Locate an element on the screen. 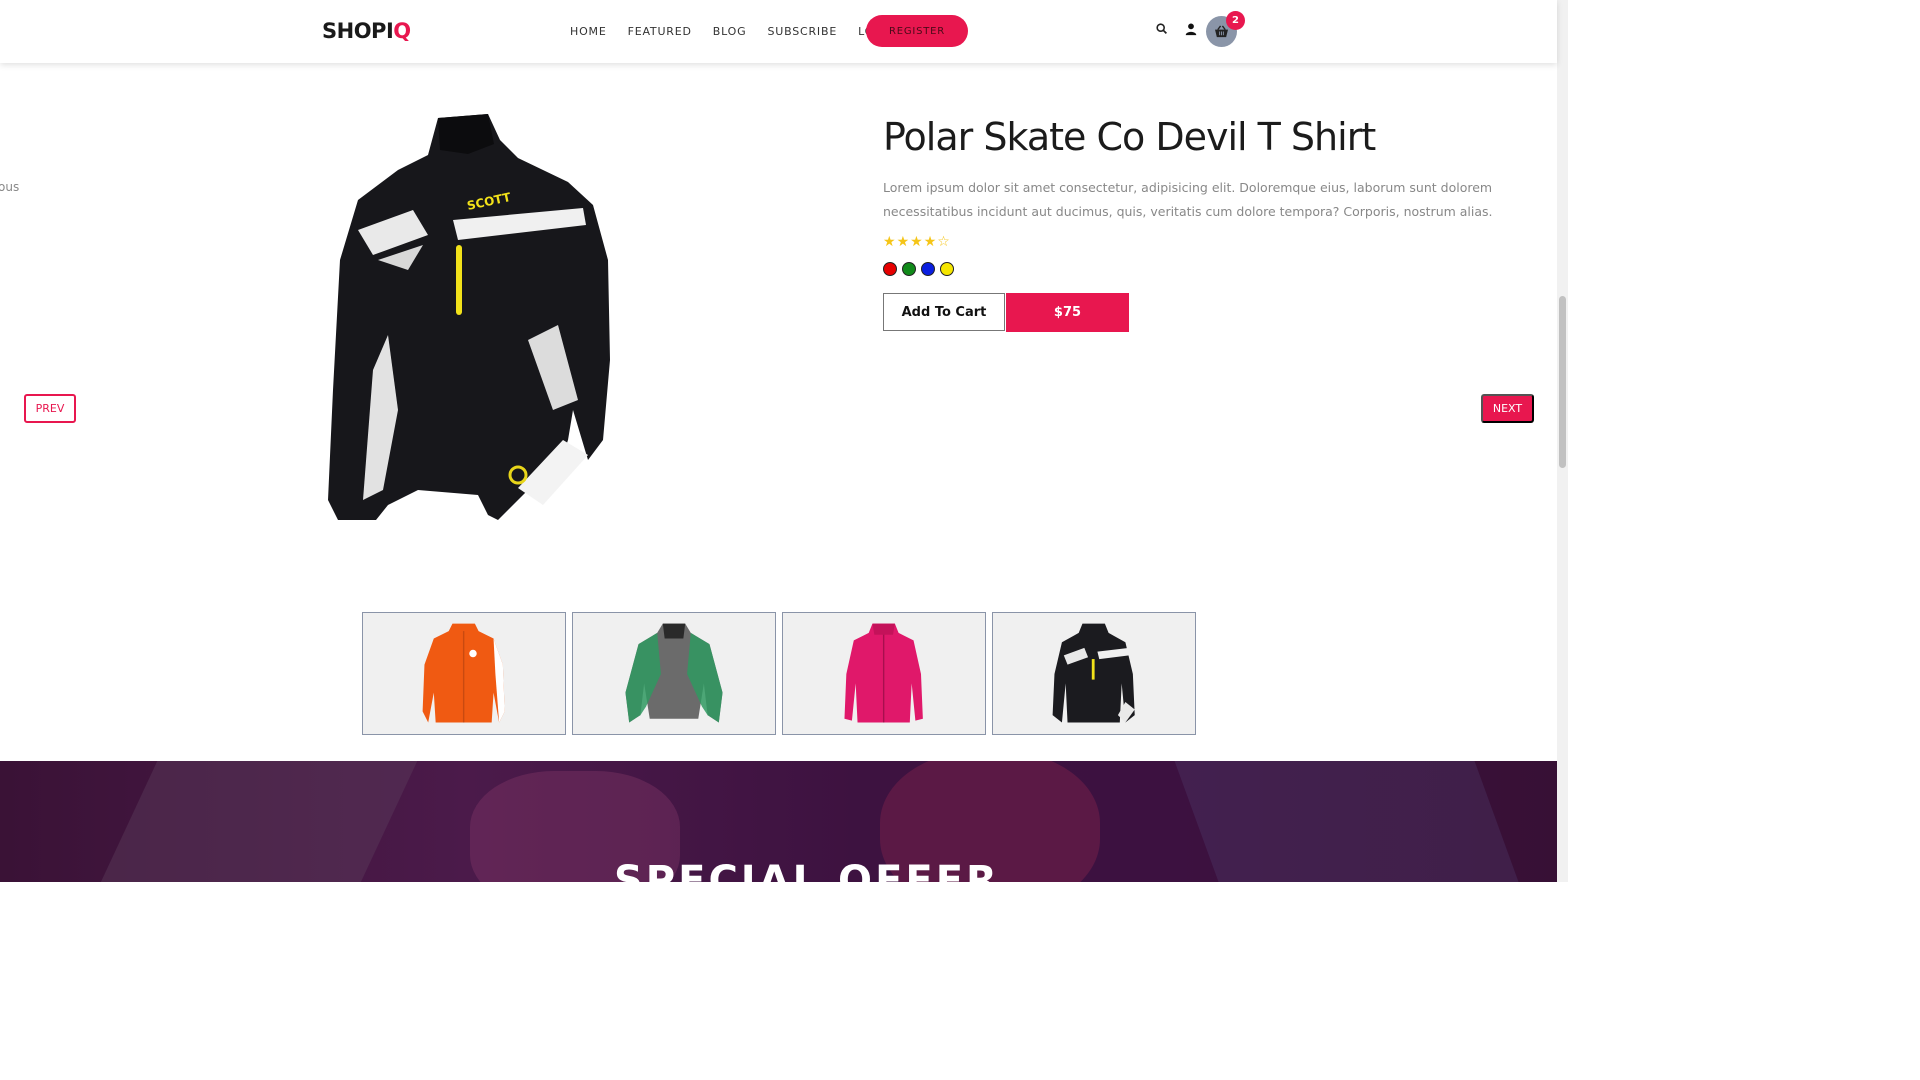 The width and height of the screenshot is (1920, 1080). nav-home: HOME is located at coordinates (588, 32).